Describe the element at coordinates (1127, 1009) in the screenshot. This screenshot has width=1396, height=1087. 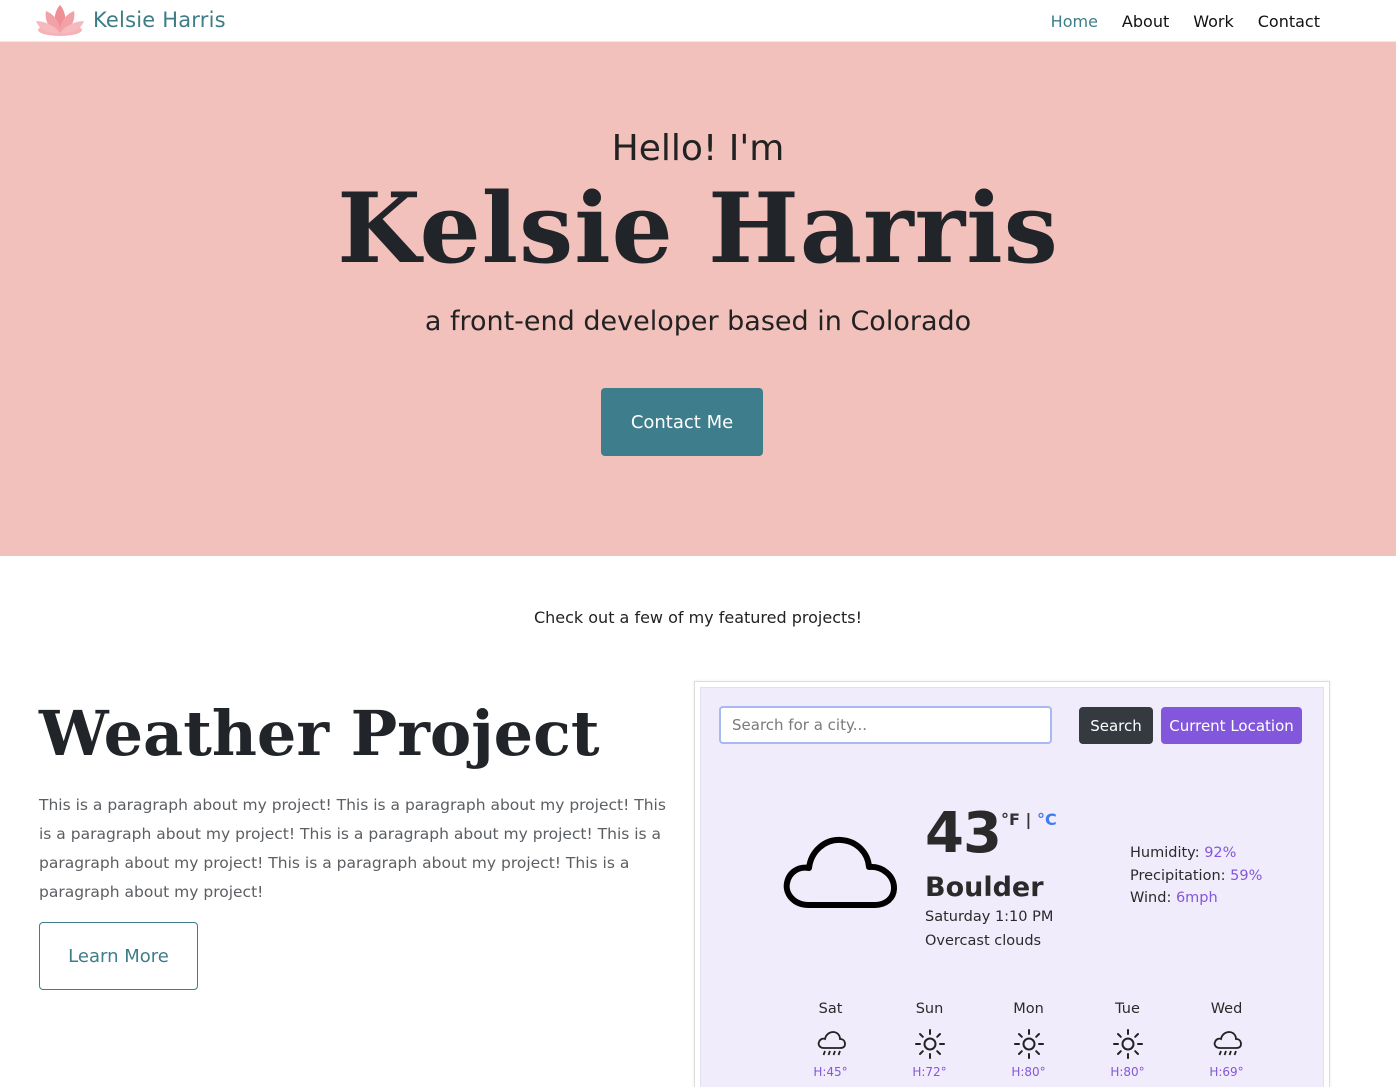
I see `forecast-day-name: Tue` at that location.